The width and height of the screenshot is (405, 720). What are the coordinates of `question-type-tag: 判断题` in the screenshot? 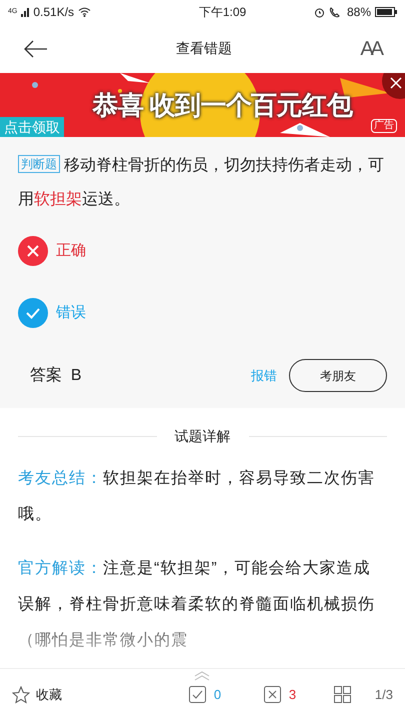 It's located at (39, 164).